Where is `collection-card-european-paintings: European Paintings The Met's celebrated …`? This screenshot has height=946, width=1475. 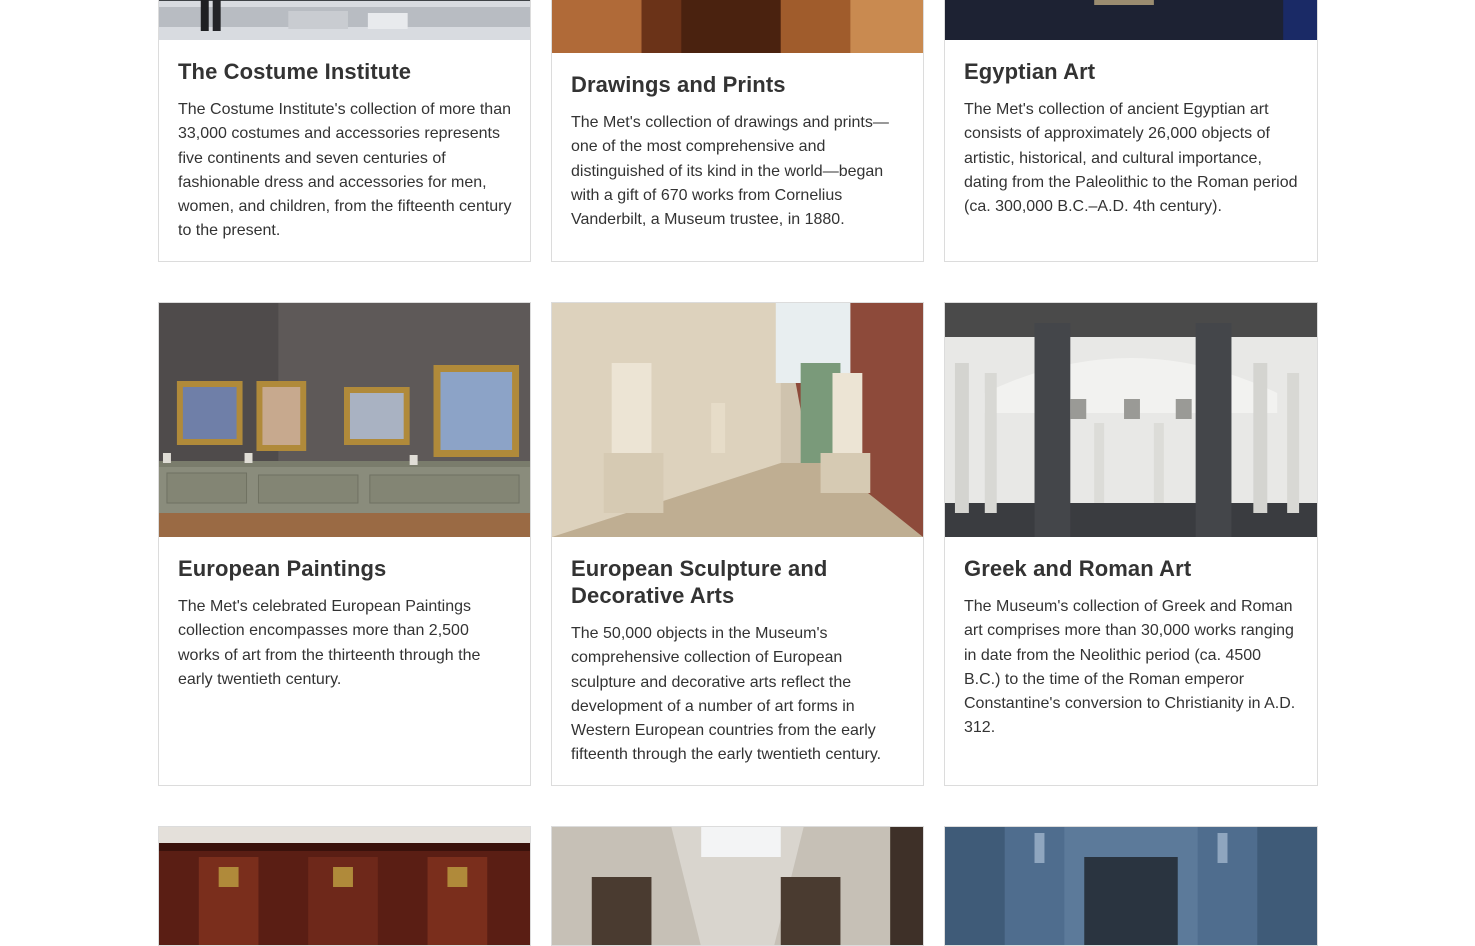
collection-card-european-paintings: European Paintings The Met's celebrated … is located at coordinates (344, 544).